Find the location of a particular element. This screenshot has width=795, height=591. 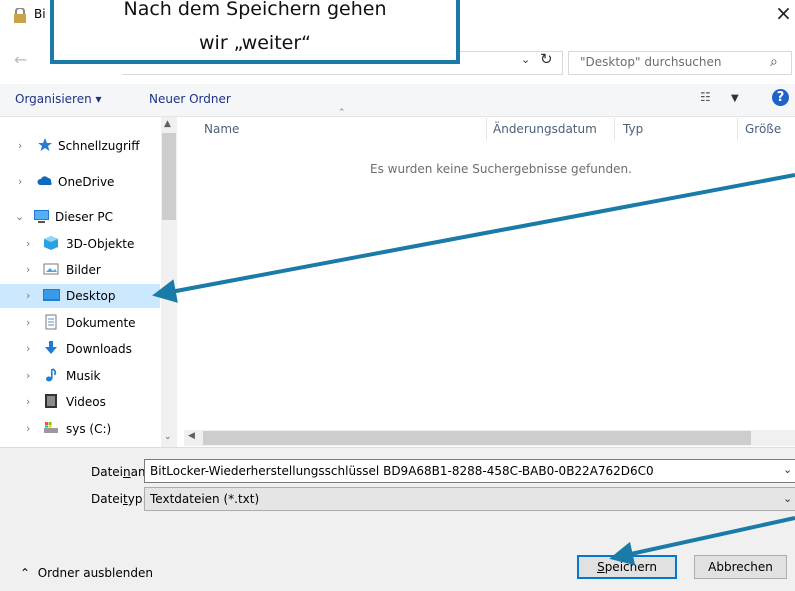

sidebar-item-bilder: › Bilder is located at coordinates (80, 270).